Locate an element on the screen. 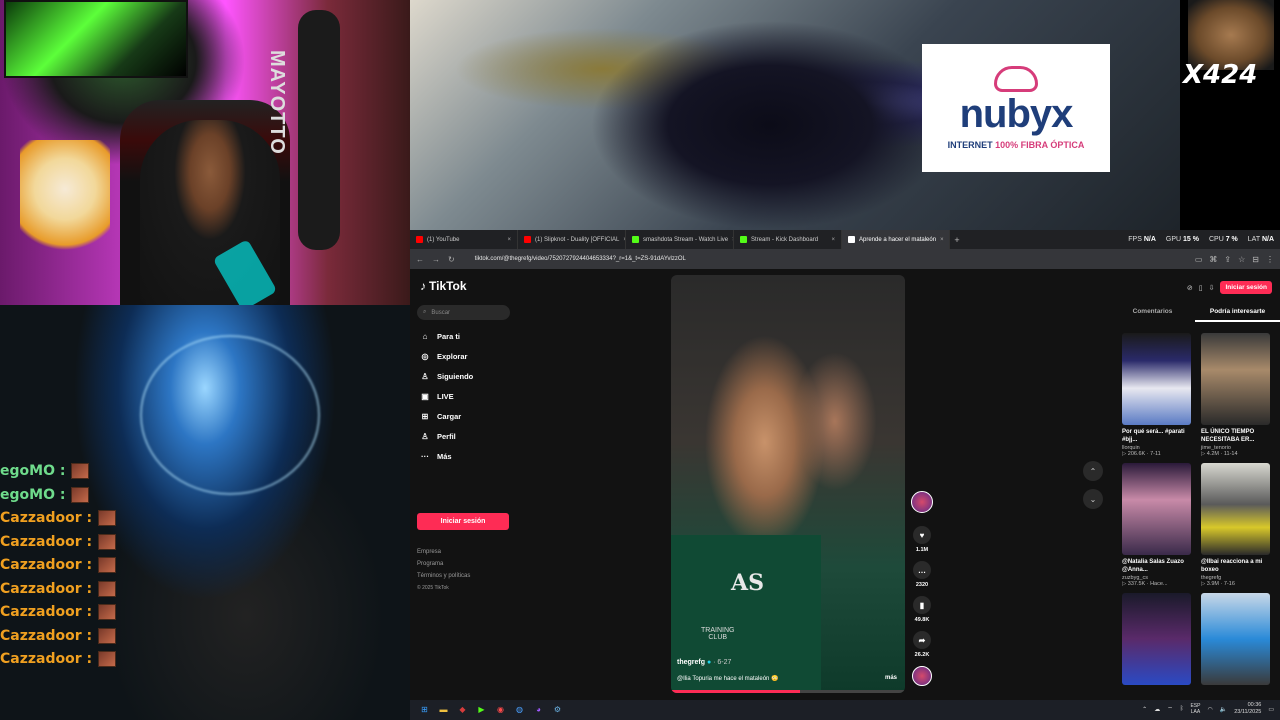 Image resolution: width=1280 pixels, height=720 pixels. chat-emote-icon is located at coordinates (107, 635).